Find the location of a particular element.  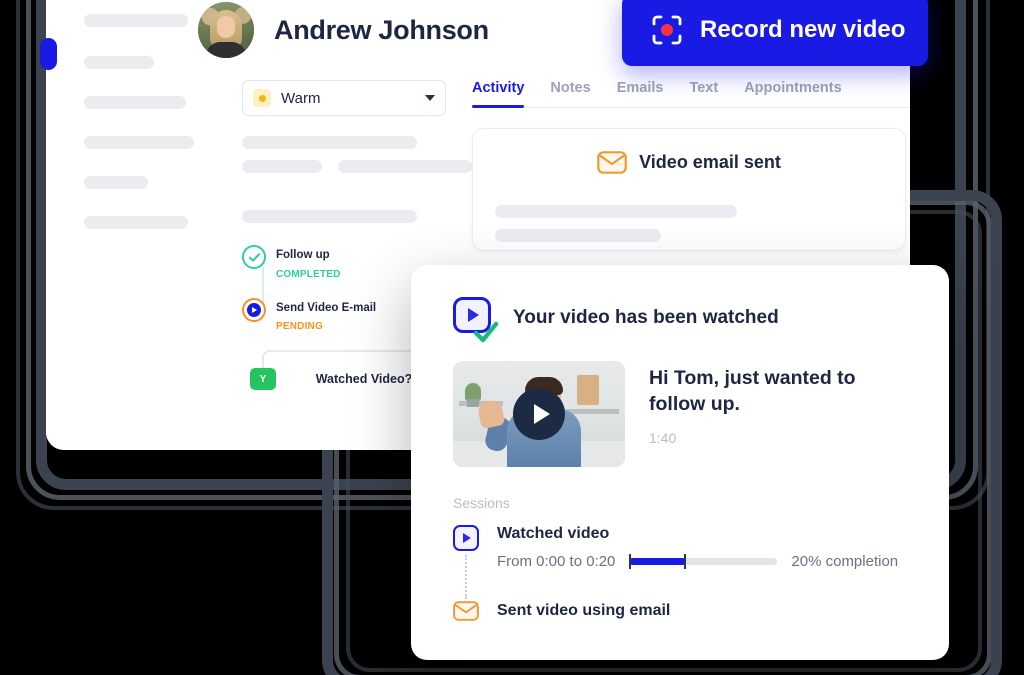

session-title: Sent video using email is located at coordinates (584, 610).